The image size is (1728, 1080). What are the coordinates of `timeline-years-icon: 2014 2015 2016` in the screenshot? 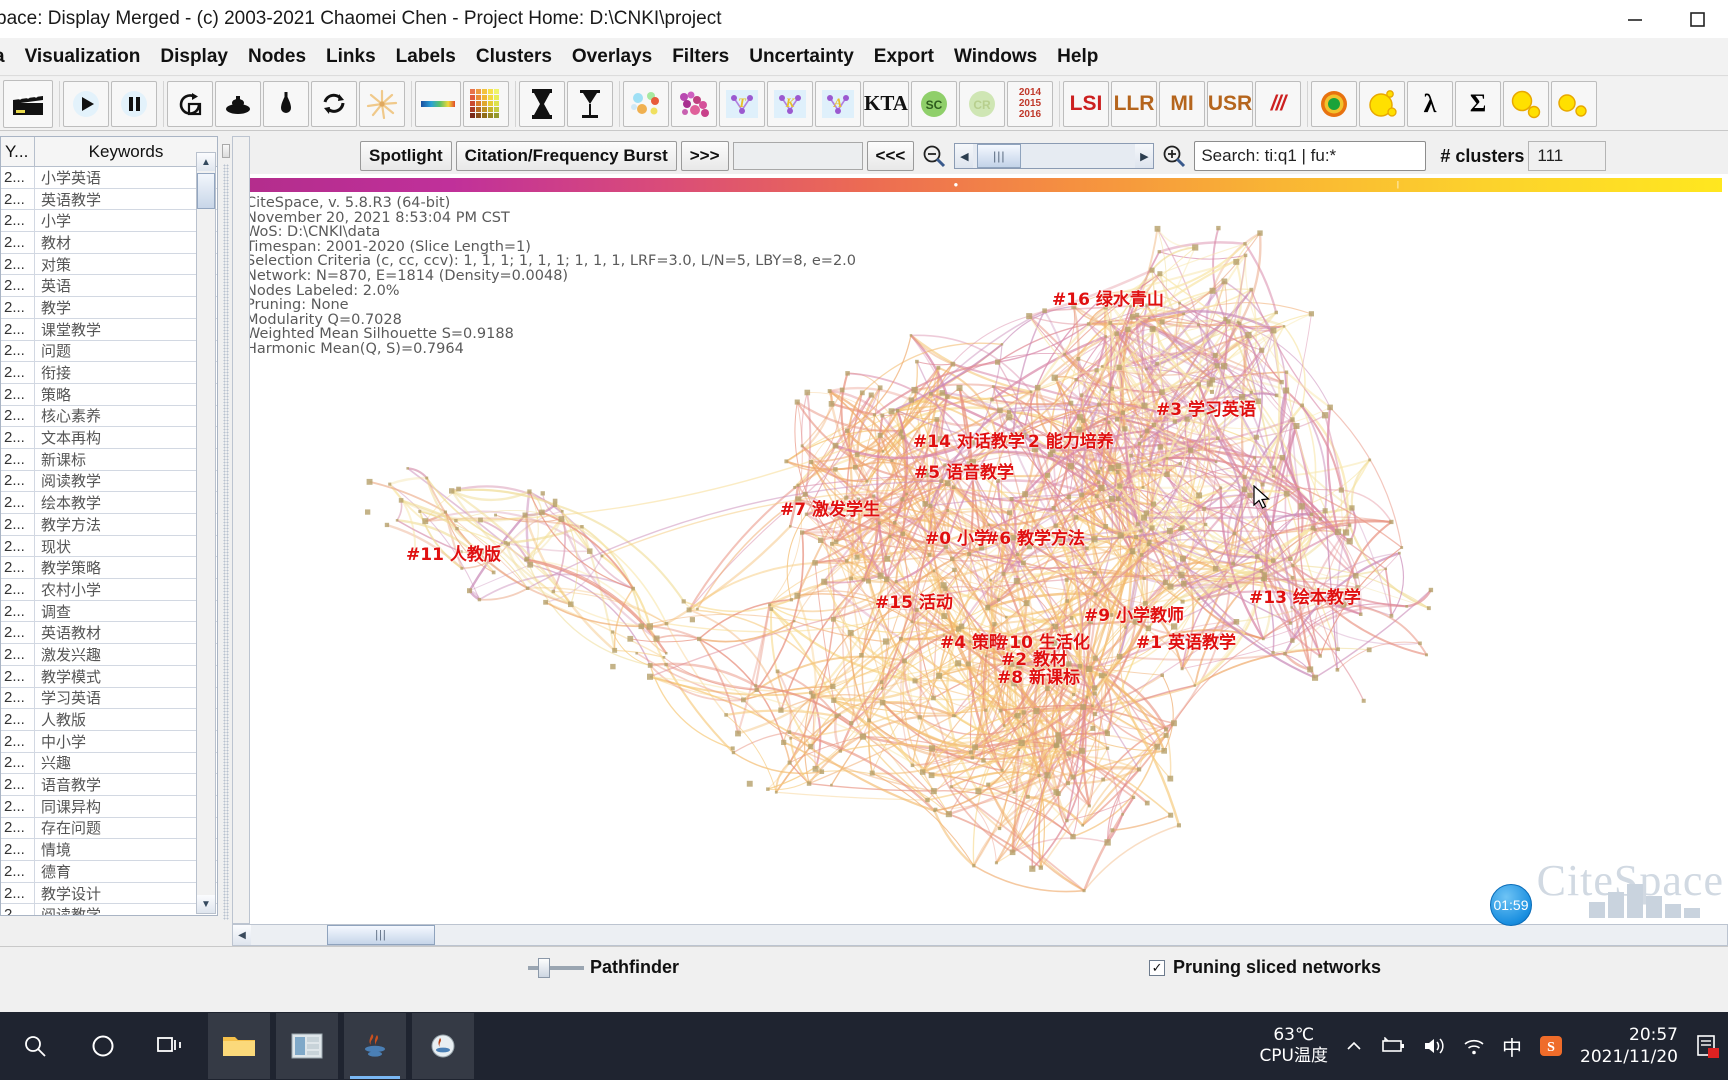 It's located at (1030, 103).